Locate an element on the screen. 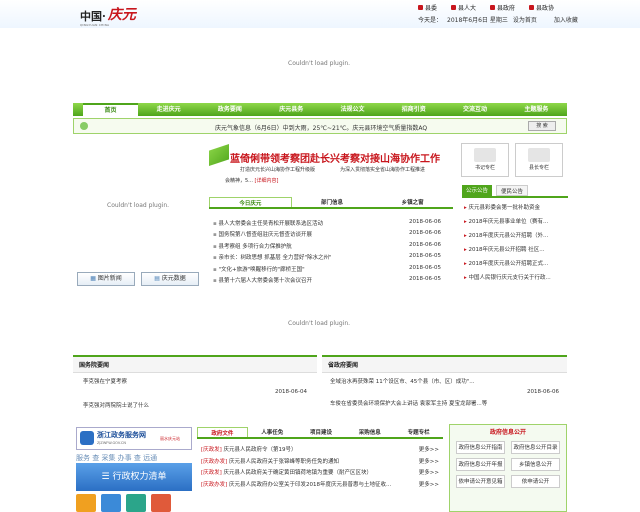 Image resolution: width=640 pixels, height=512 pixels. top-link-3: 县政府 is located at coordinates (502, 7).